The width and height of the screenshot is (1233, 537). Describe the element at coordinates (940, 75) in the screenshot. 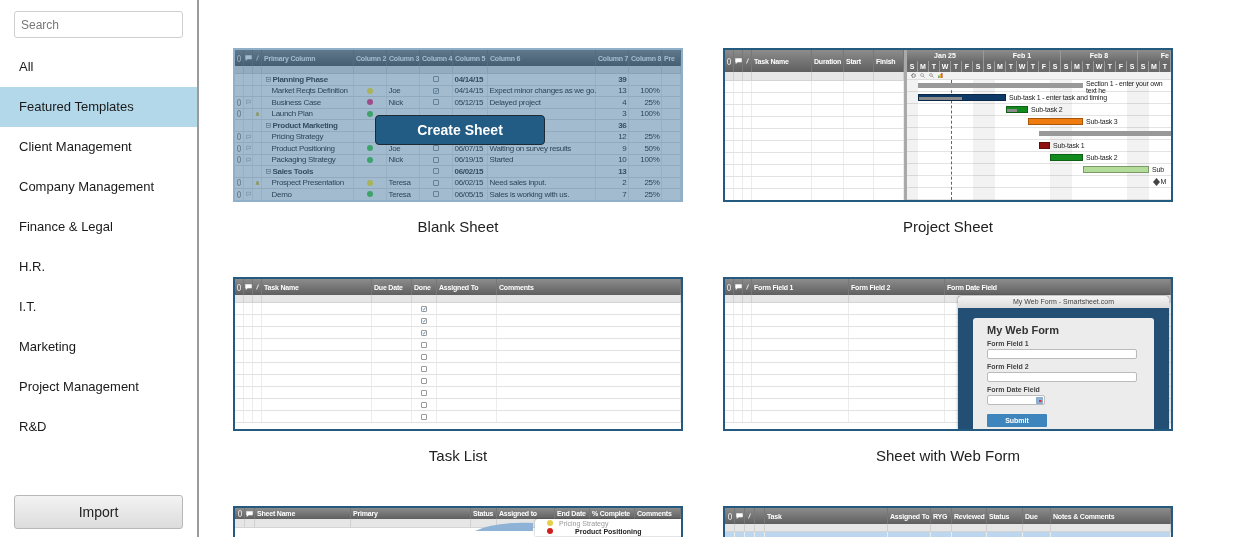

I see `bar-chart-icon` at that location.